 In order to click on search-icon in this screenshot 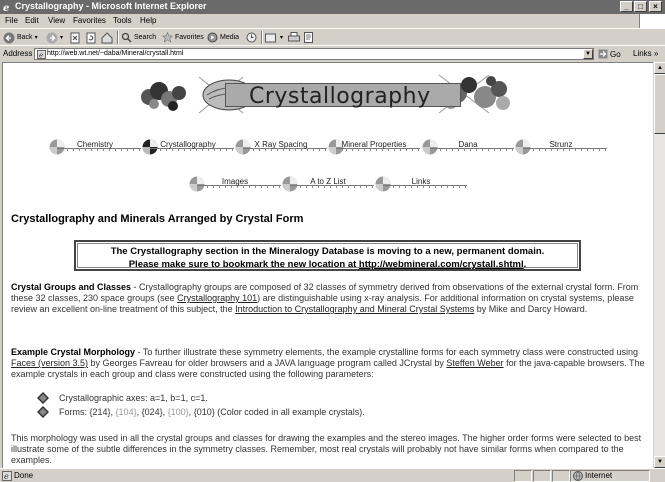, I will do `click(126, 37)`.